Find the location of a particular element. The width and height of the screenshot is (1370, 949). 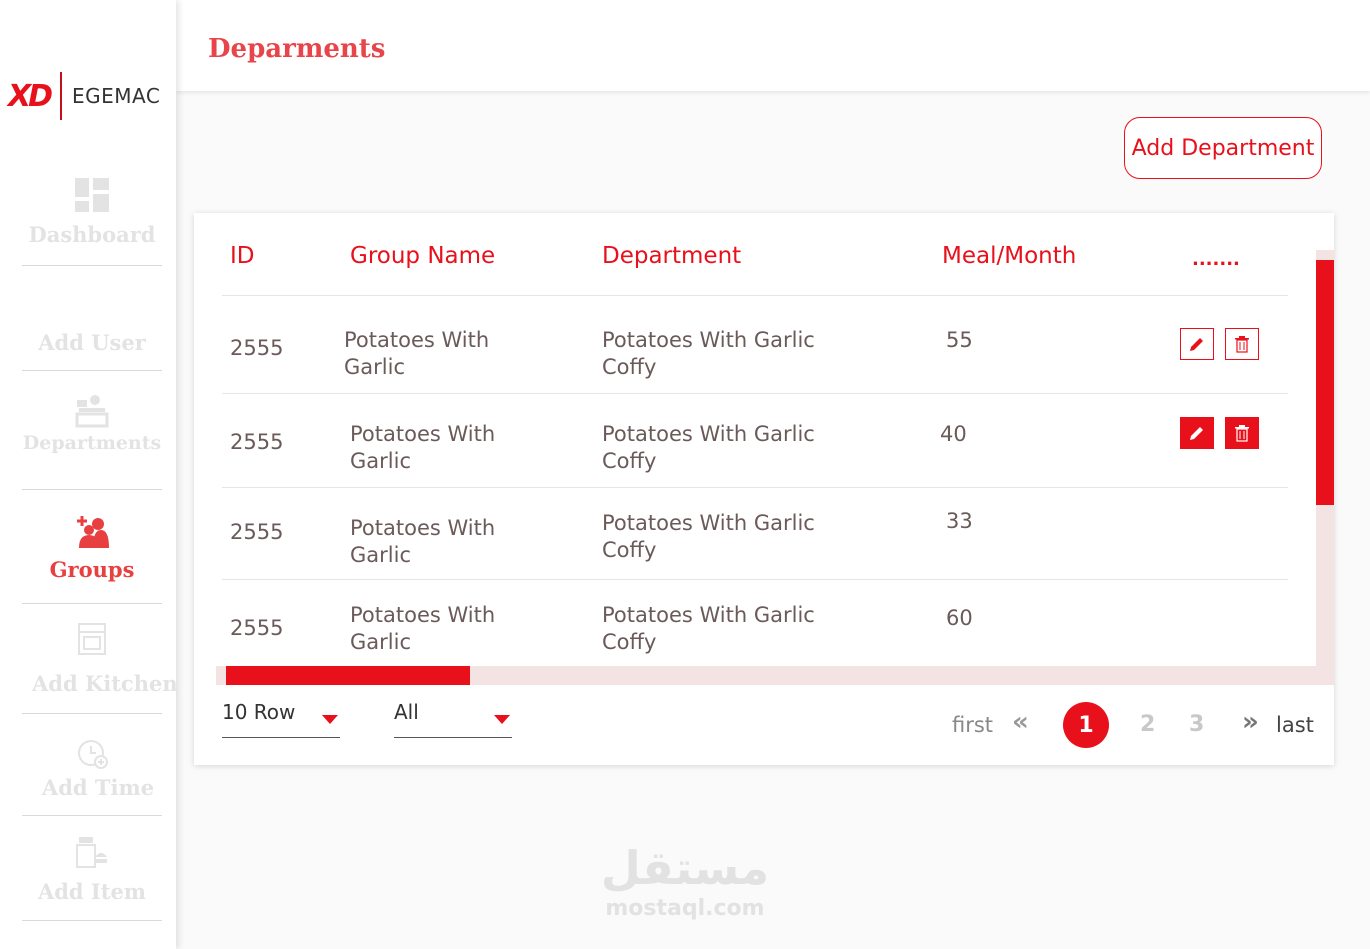

top-header: Deparments is located at coordinates (773, 45).